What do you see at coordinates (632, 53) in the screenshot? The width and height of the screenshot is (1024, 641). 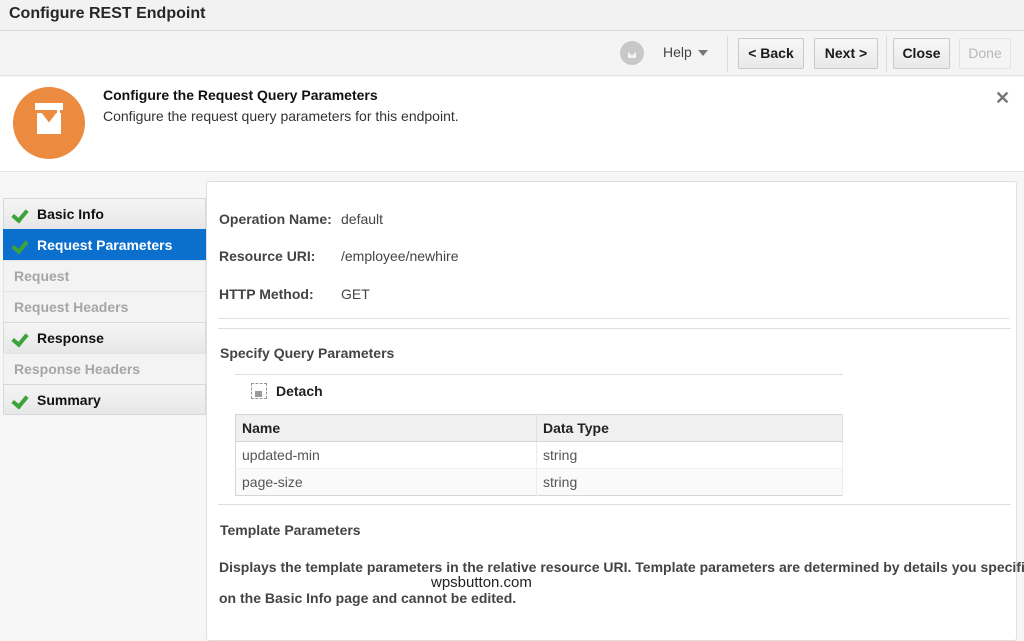 I see `user-icon` at bounding box center [632, 53].